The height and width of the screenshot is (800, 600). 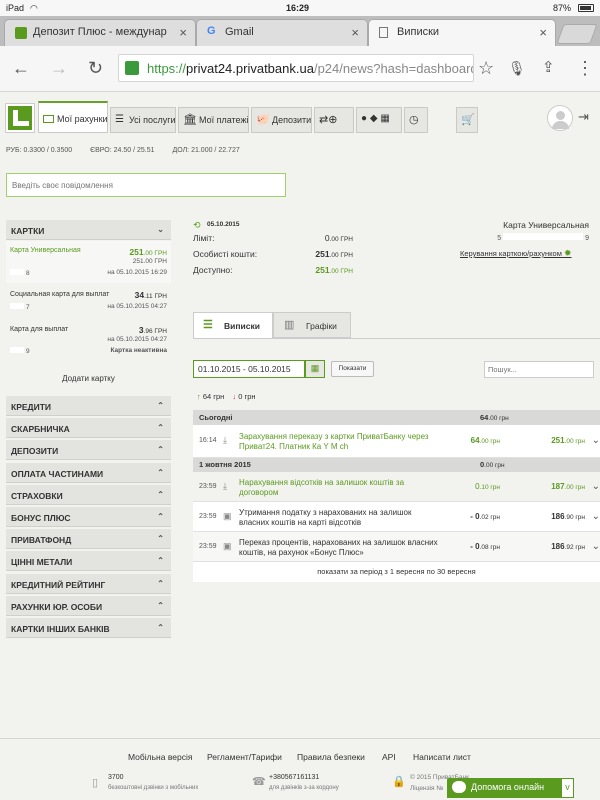 I want to click on footer-link-write: Написати лист, so click(x=442, y=757).